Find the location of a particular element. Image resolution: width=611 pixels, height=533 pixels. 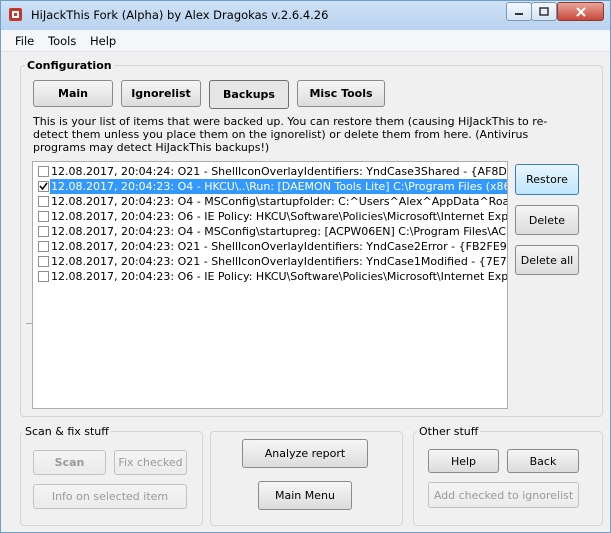

configuration-label: Configuration is located at coordinates (69, 65).